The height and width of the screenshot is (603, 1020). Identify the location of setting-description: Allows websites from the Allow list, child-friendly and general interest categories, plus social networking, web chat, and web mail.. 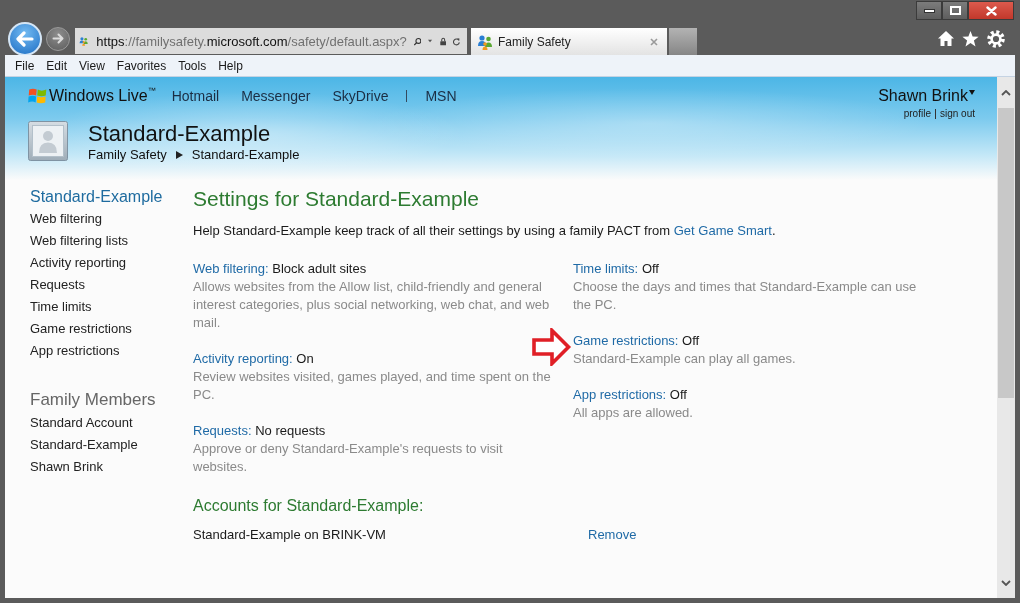
(372, 305).